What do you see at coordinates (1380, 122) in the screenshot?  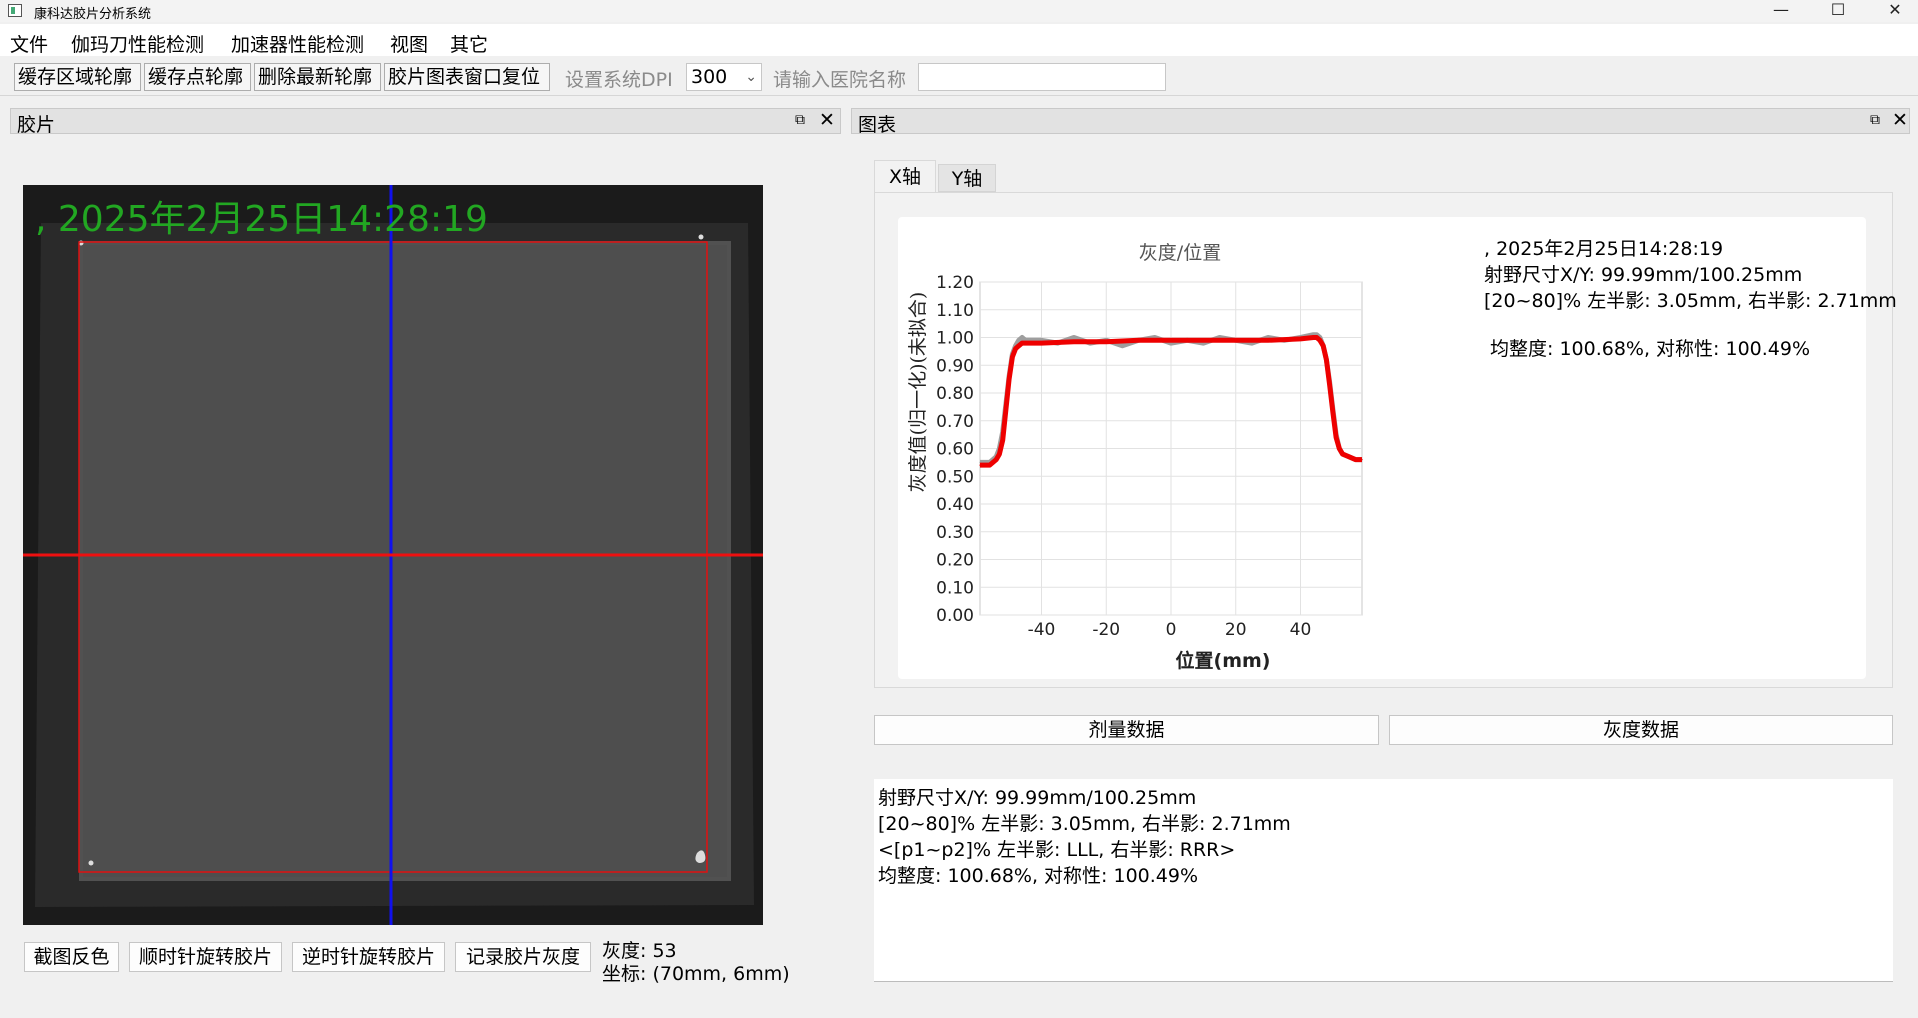 I see `chart-dock-header: 图表 ⧉ ✕` at bounding box center [1380, 122].